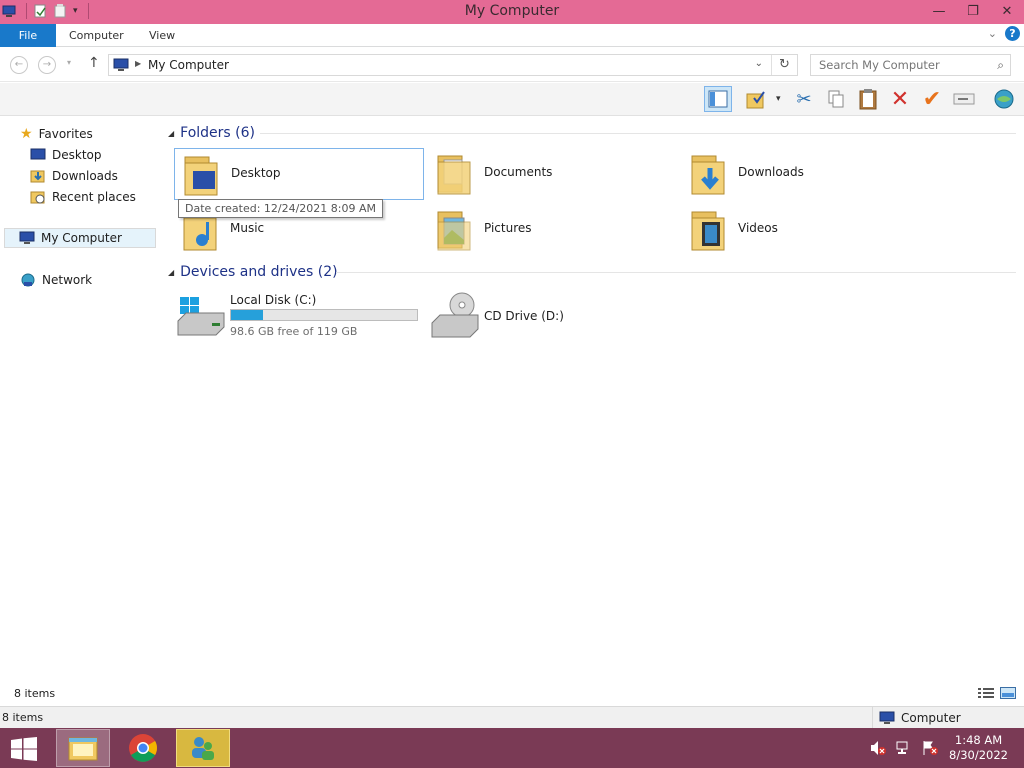  I want to click on chrome-icon, so click(143, 748).